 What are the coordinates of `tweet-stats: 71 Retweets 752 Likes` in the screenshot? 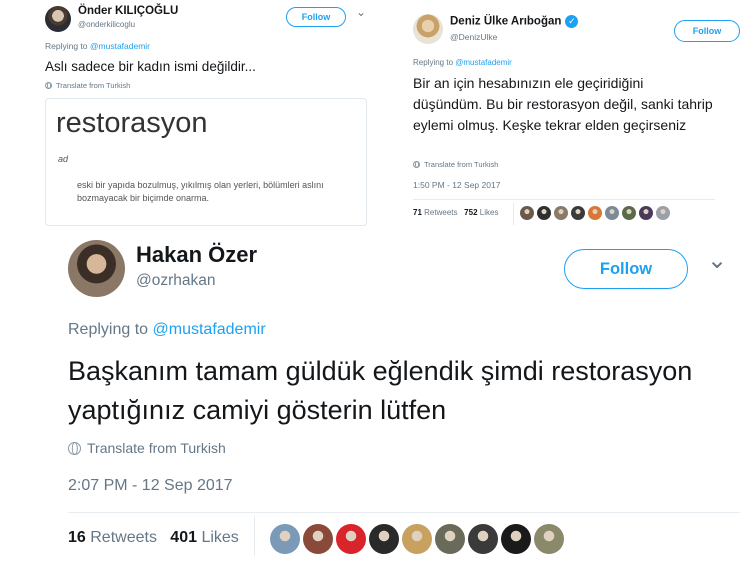 It's located at (455, 212).